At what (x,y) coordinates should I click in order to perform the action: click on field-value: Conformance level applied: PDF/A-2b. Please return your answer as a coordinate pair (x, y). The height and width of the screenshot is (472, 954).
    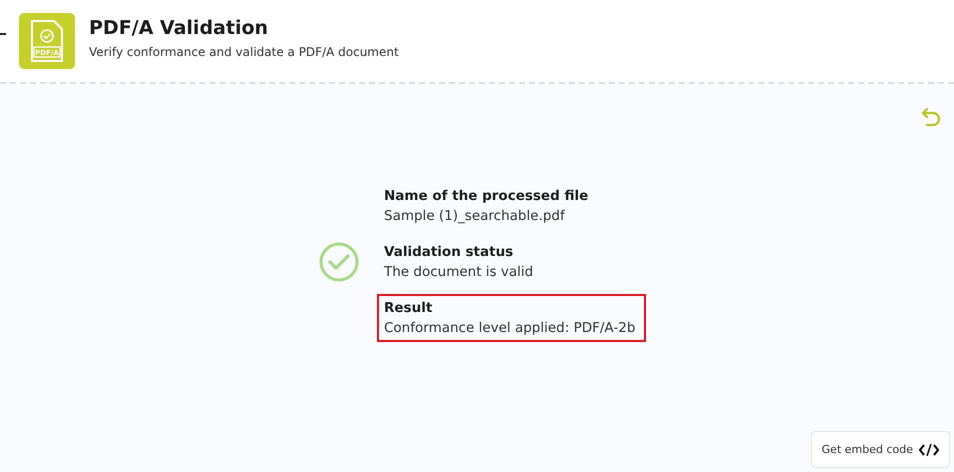
    Looking at the image, I should click on (510, 328).